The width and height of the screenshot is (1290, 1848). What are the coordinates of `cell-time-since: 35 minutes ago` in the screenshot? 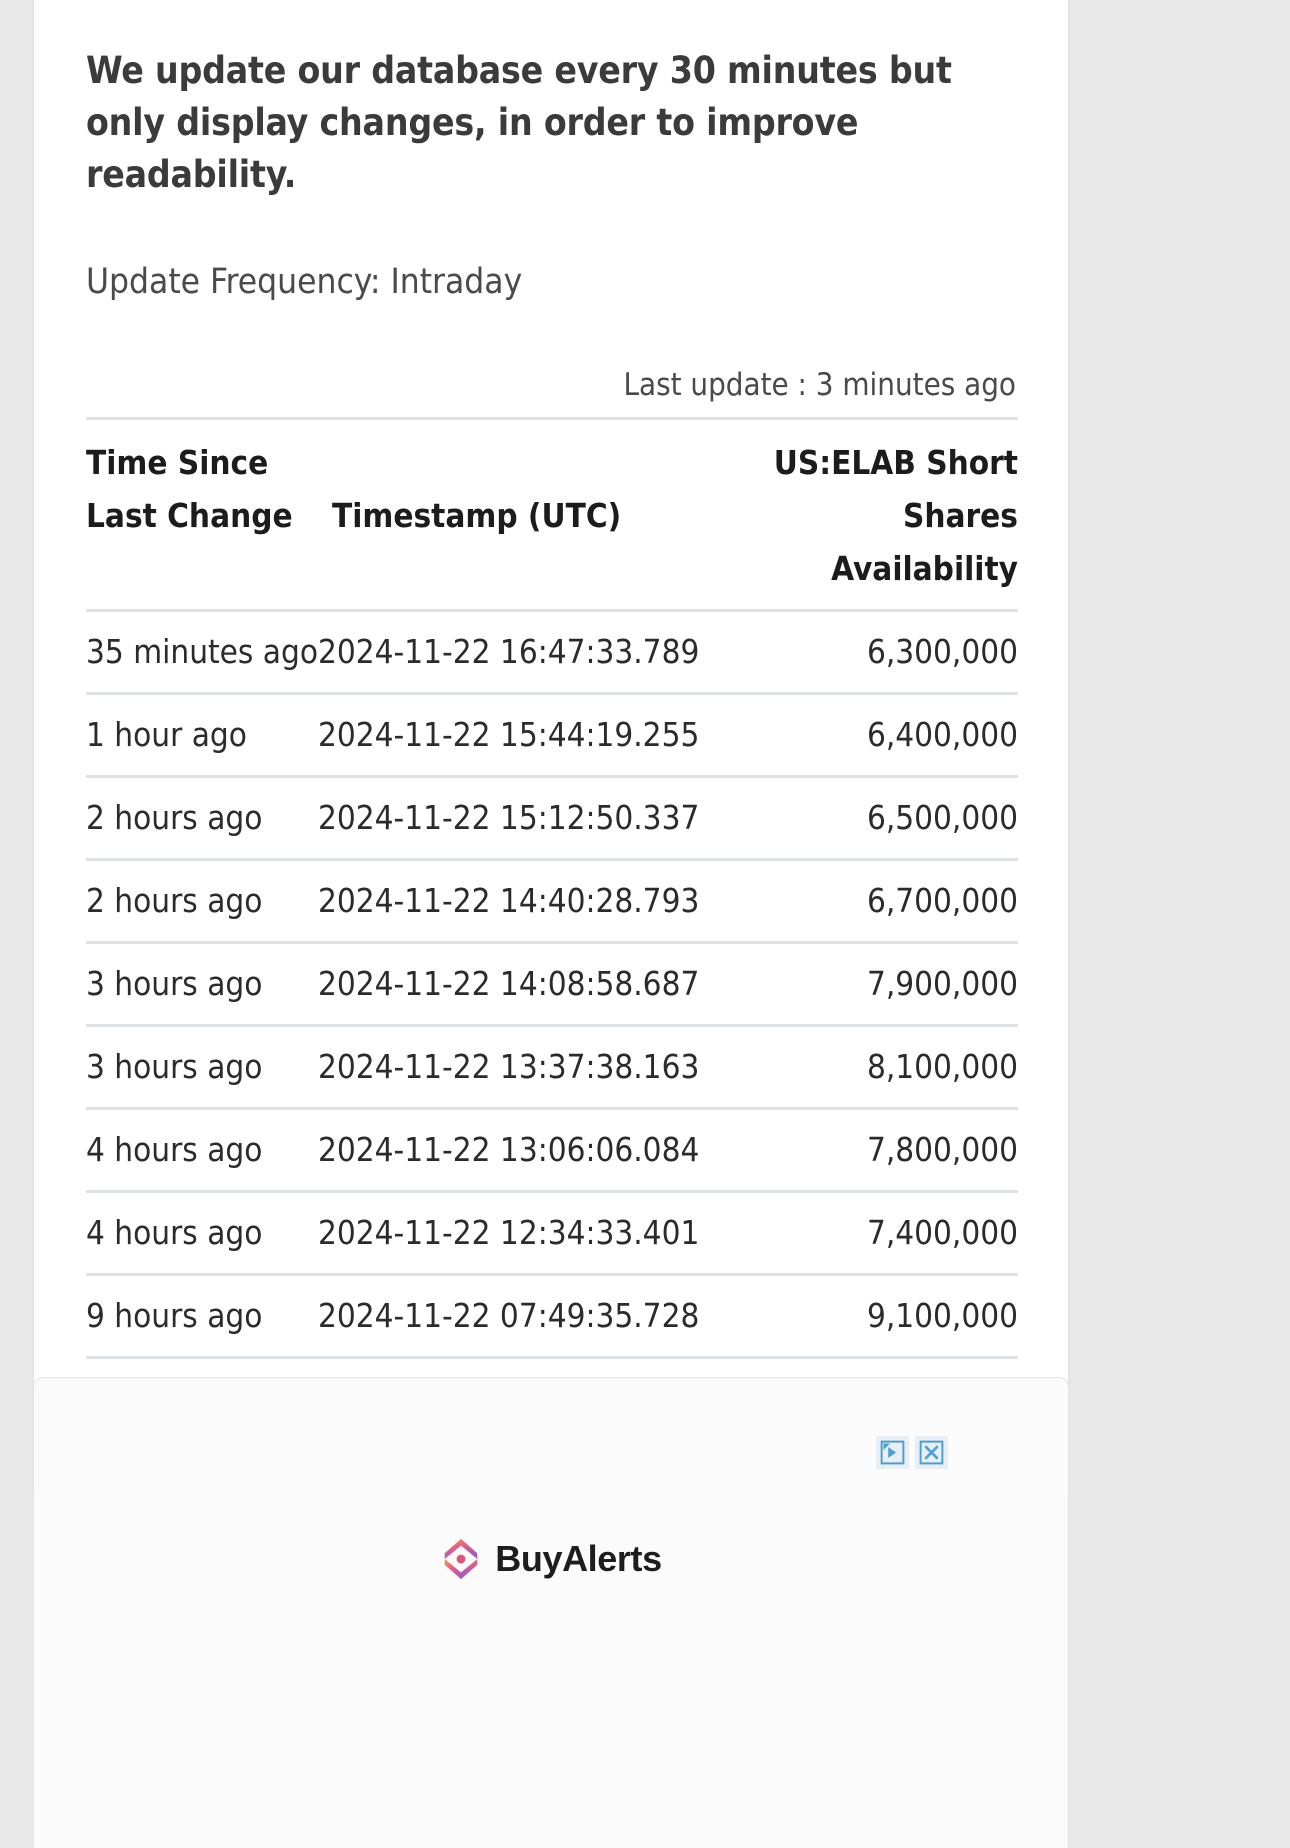 It's located at (202, 652).